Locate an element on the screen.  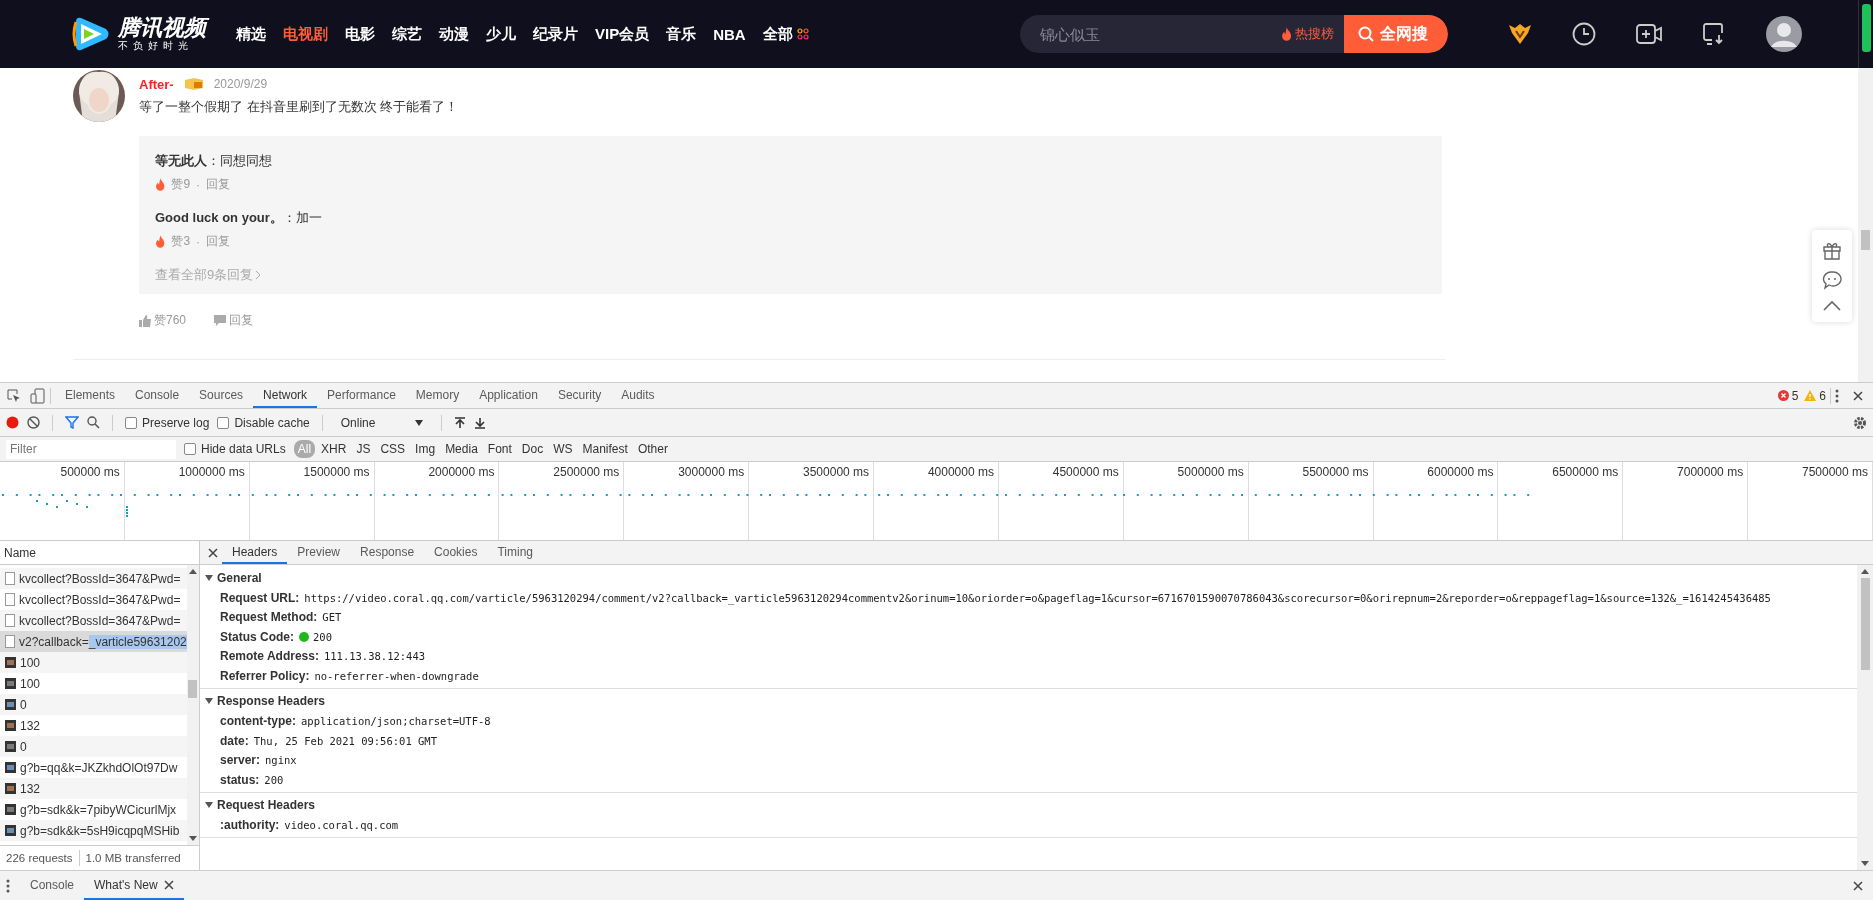
search-icon is located at coordinates (1366, 34).